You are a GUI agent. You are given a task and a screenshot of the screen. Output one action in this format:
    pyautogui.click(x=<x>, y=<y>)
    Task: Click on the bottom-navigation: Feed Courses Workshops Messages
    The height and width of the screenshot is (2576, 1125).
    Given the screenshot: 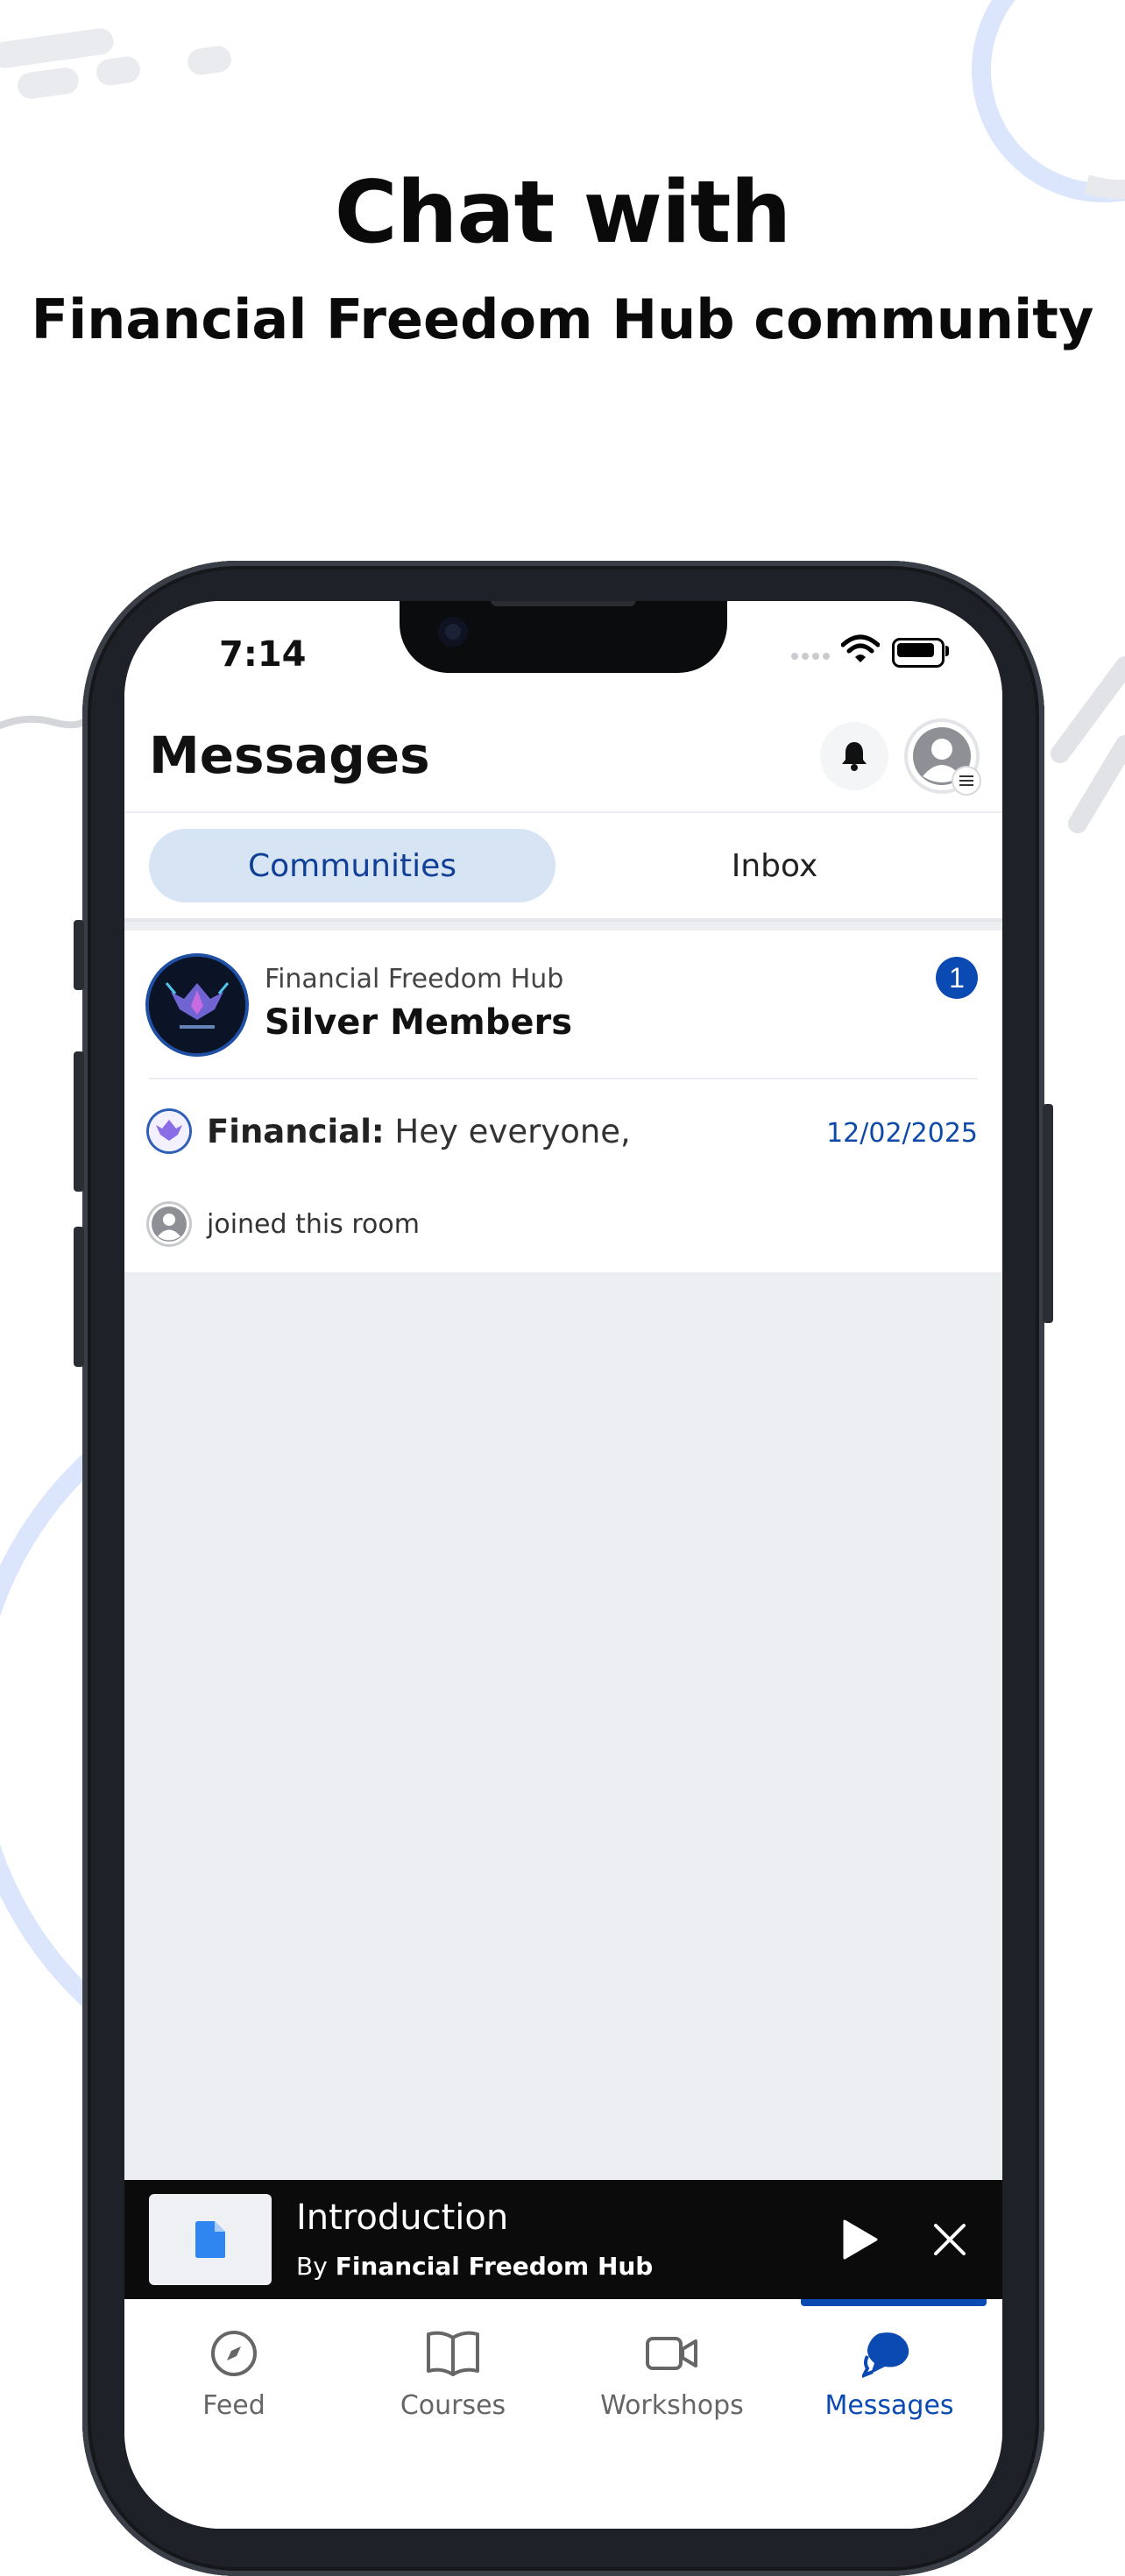 What is the action you would take?
    pyautogui.click(x=563, y=2414)
    